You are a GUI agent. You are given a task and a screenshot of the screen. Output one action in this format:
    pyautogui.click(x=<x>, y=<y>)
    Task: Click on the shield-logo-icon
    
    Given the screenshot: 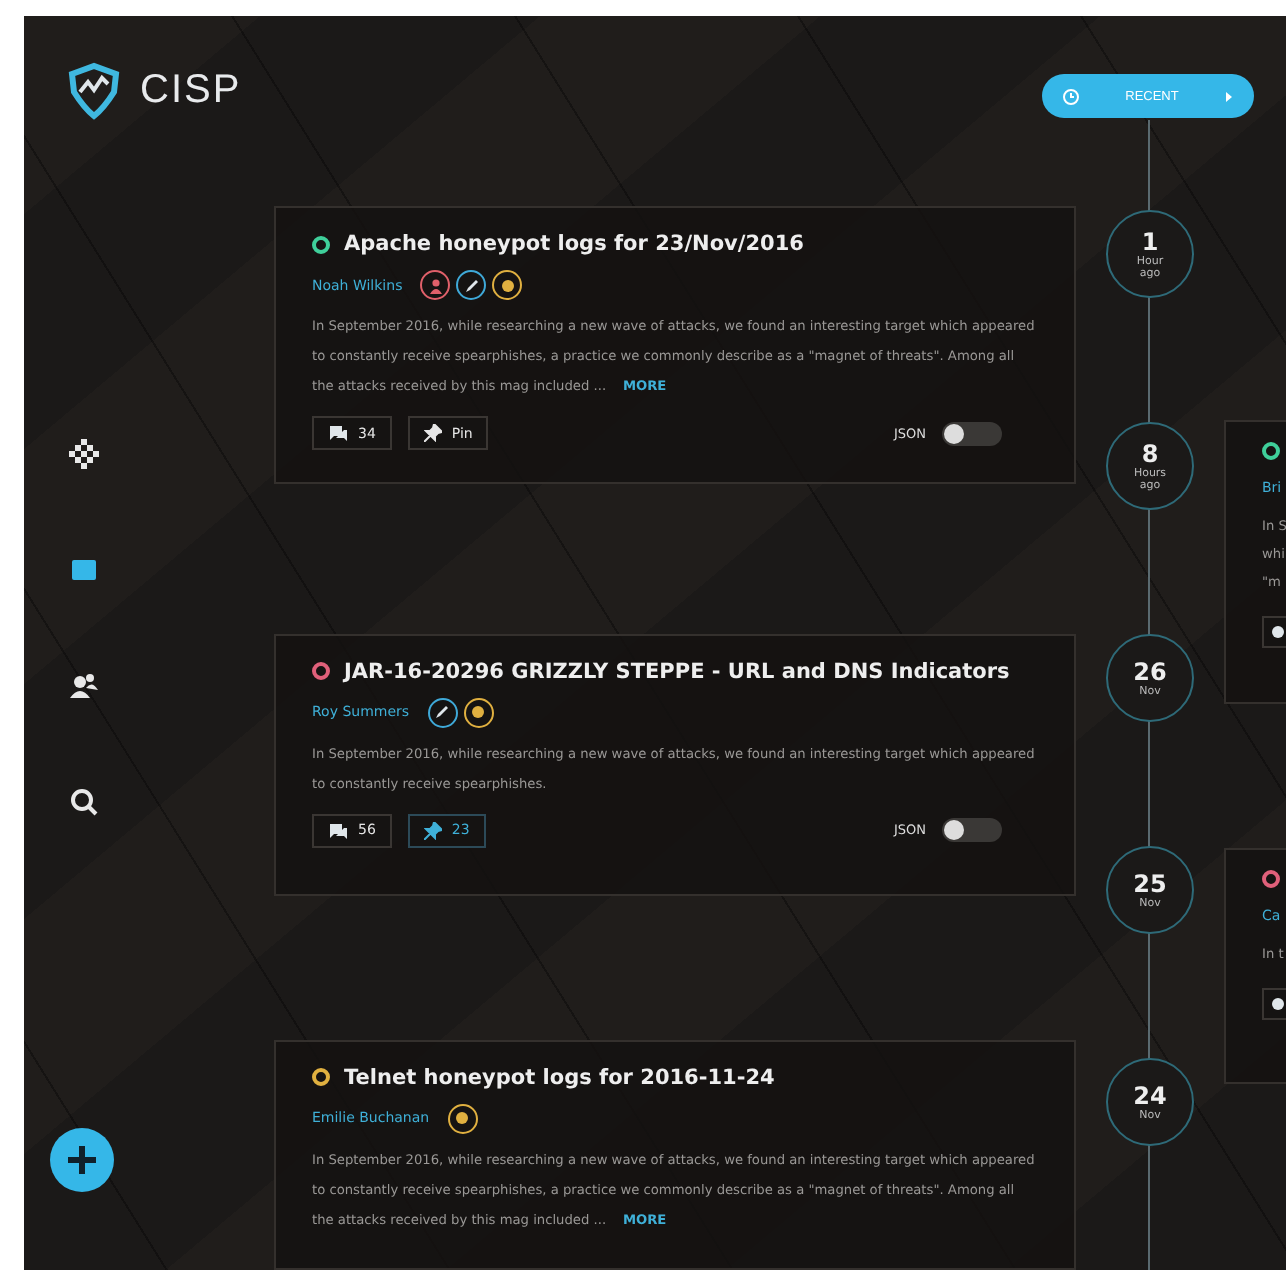 What is the action you would take?
    pyautogui.click(x=94, y=90)
    